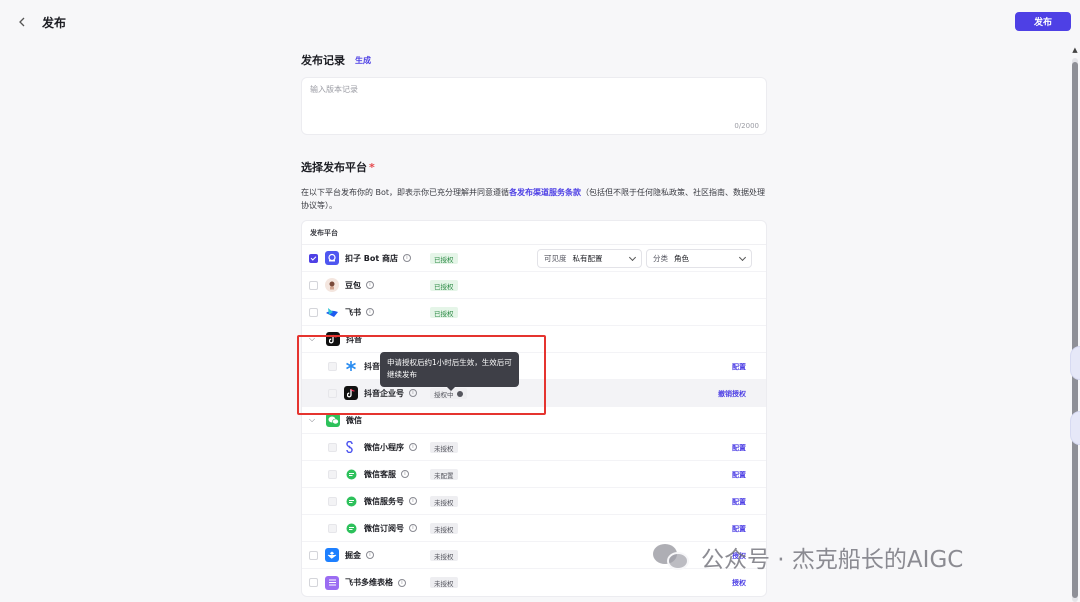  What do you see at coordinates (313, 285) in the screenshot?
I see `checkbox-doubao` at bounding box center [313, 285].